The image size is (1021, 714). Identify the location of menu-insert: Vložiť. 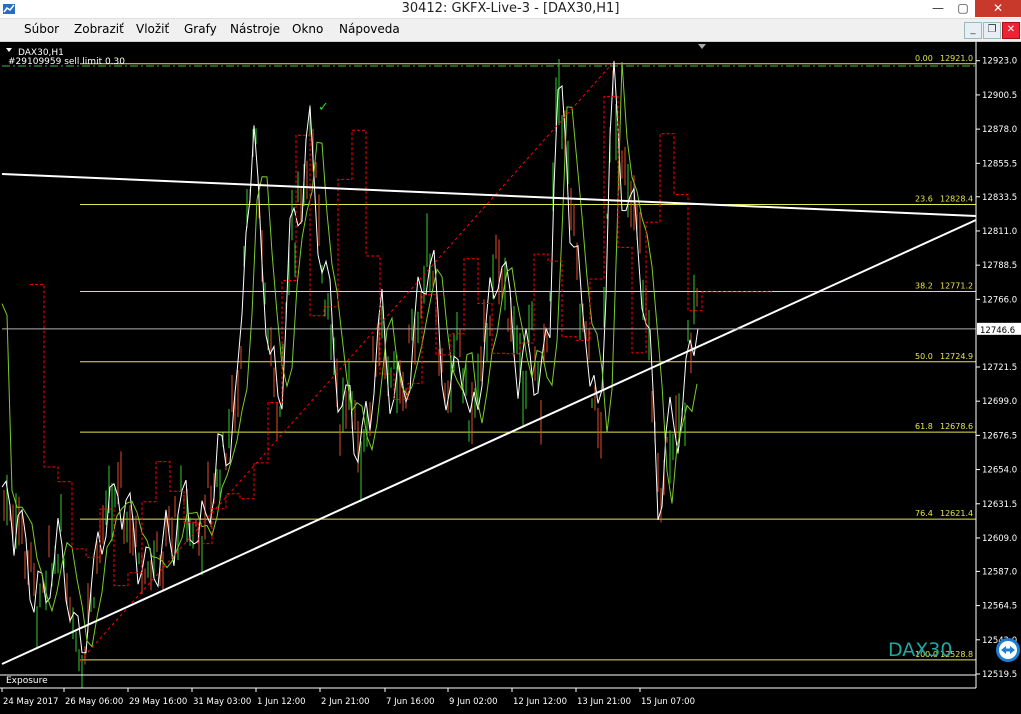
(152, 29).